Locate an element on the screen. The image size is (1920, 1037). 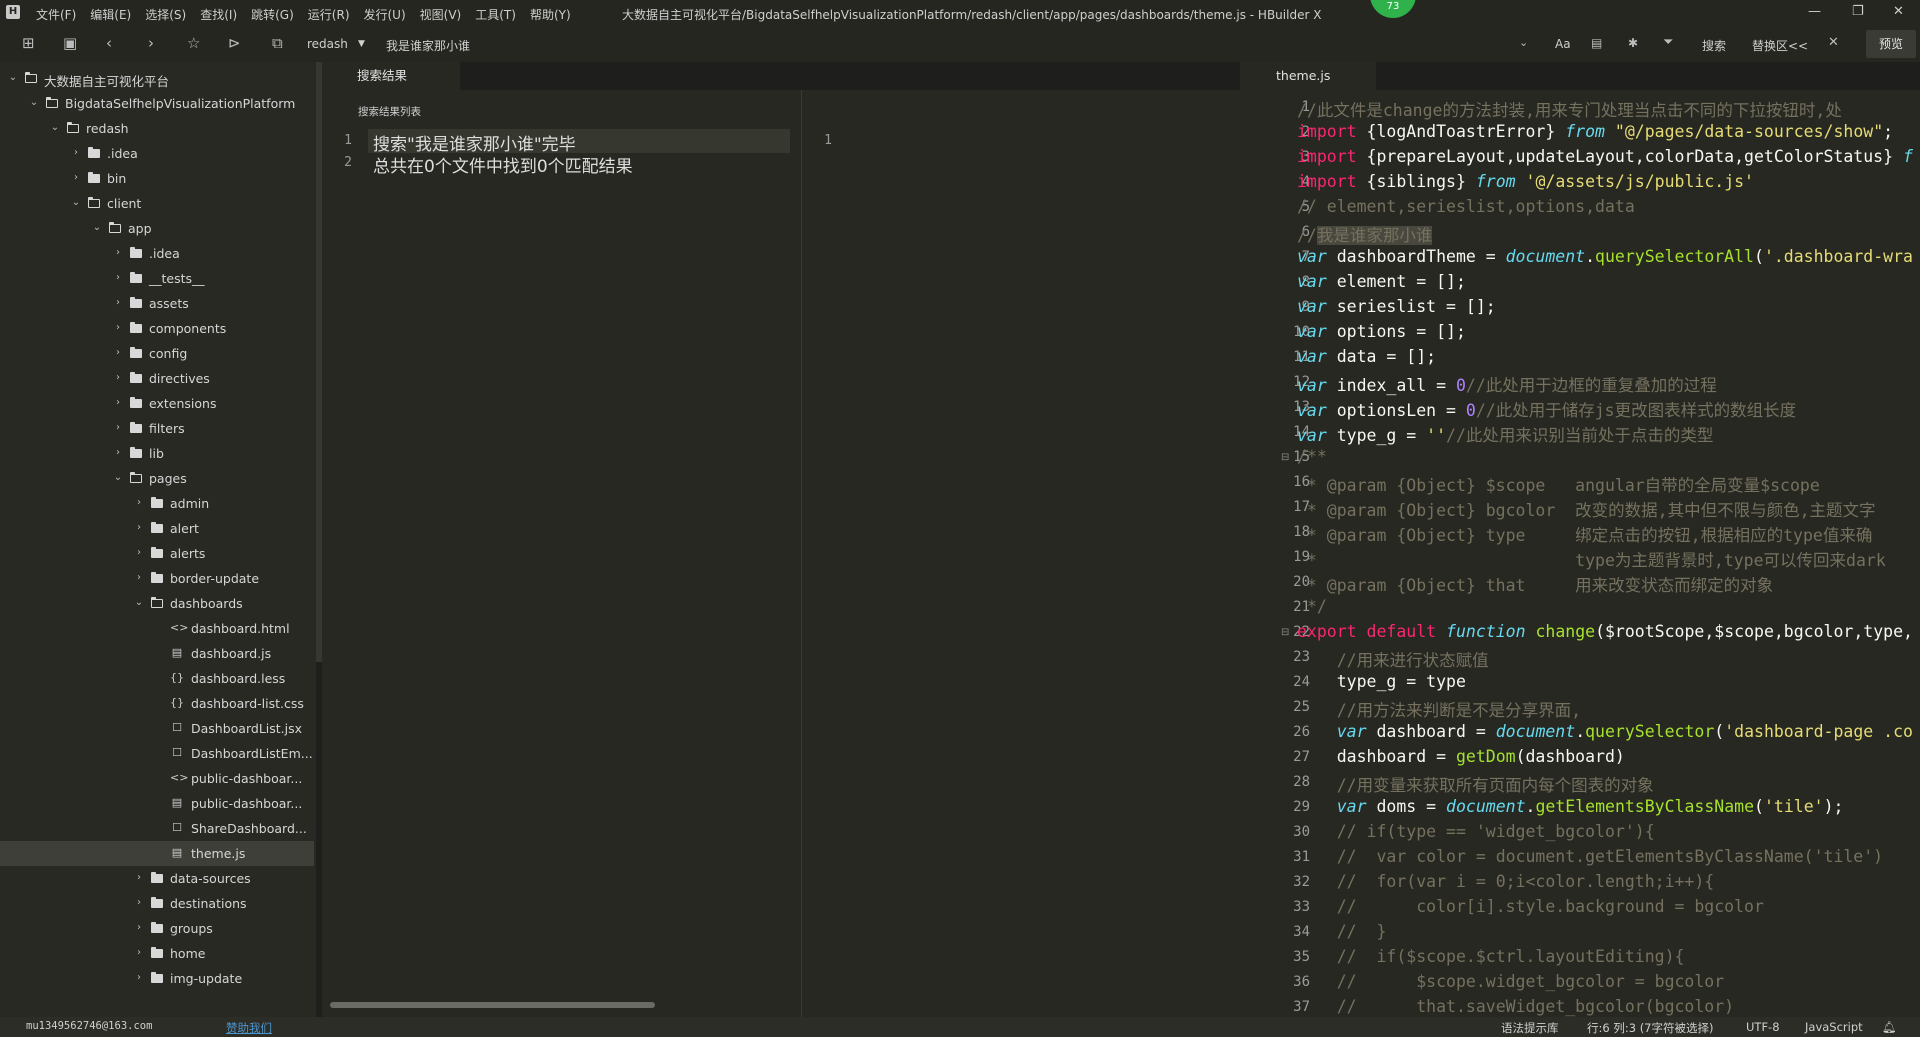
save-icon: ▣ is located at coordinates (70, 43).